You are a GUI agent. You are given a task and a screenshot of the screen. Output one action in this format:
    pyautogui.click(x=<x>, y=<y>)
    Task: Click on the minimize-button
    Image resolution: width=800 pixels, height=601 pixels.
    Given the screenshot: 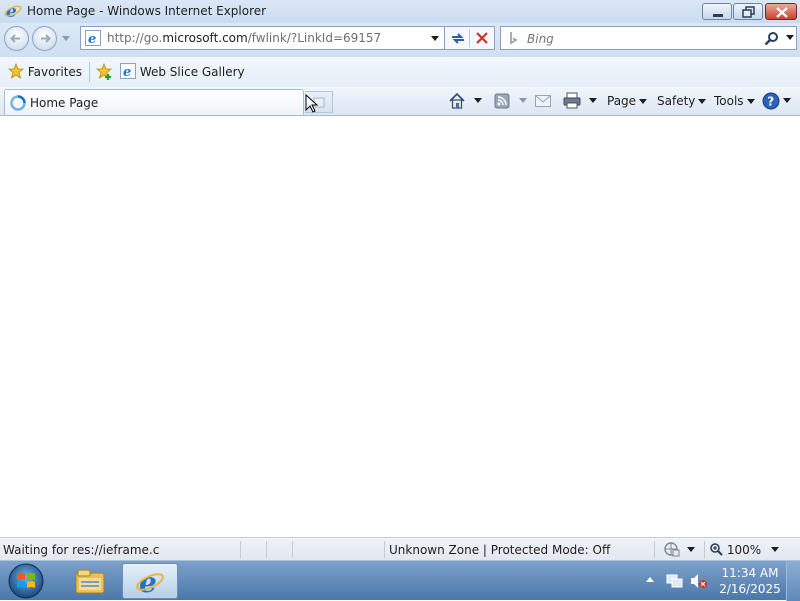 What is the action you would take?
    pyautogui.click(x=717, y=11)
    